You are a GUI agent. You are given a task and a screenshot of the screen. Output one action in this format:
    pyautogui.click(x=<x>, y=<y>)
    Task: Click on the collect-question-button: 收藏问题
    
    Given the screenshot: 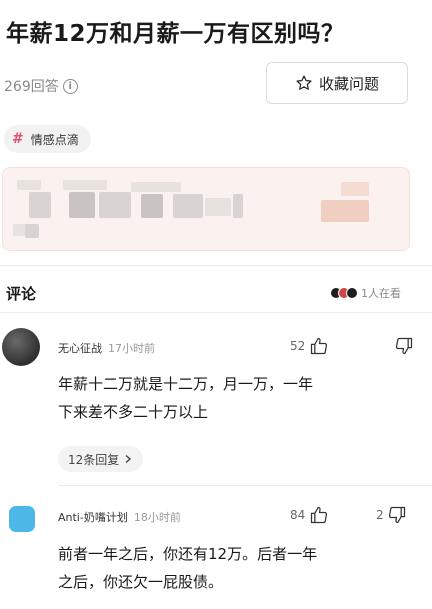 What is the action you would take?
    pyautogui.click(x=337, y=83)
    